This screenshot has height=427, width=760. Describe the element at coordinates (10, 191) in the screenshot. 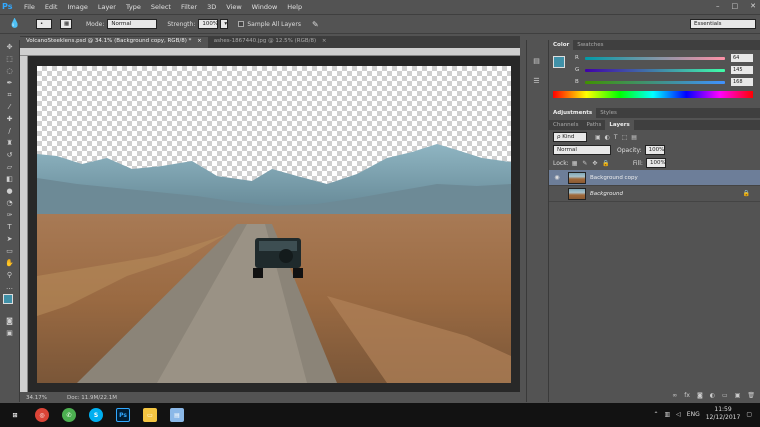

I see `blur-tool-icon: ●` at that location.